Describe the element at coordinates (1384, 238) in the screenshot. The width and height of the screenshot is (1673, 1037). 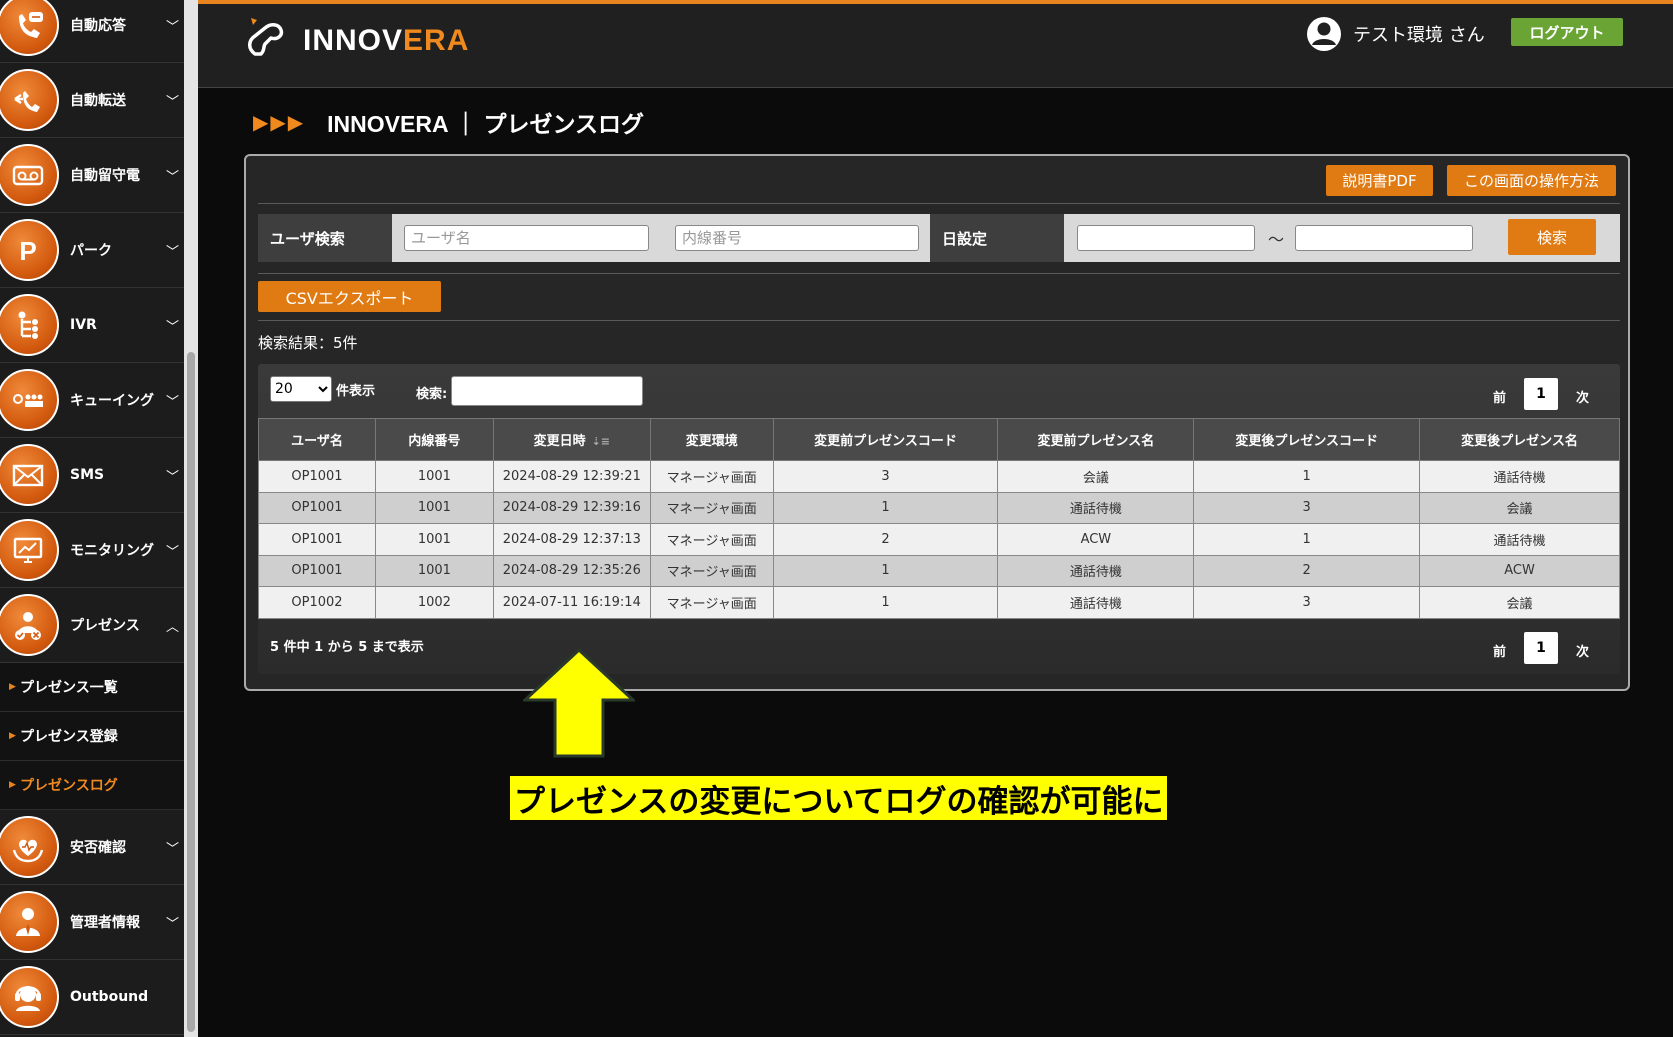
I see `date-to-input` at that location.